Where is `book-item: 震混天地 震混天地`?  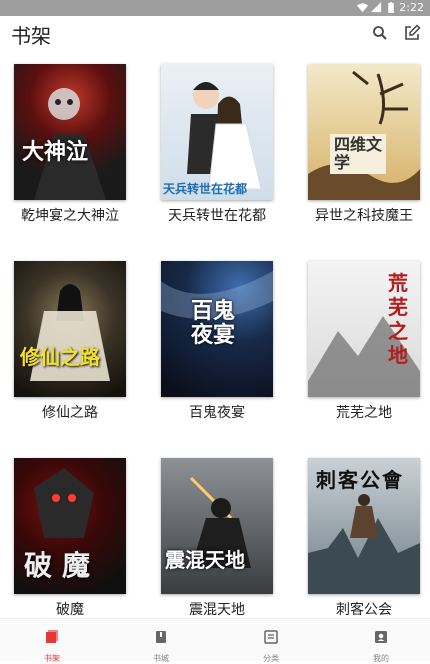
book-item: 震混天地 震混天地 is located at coordinates (217, 538).